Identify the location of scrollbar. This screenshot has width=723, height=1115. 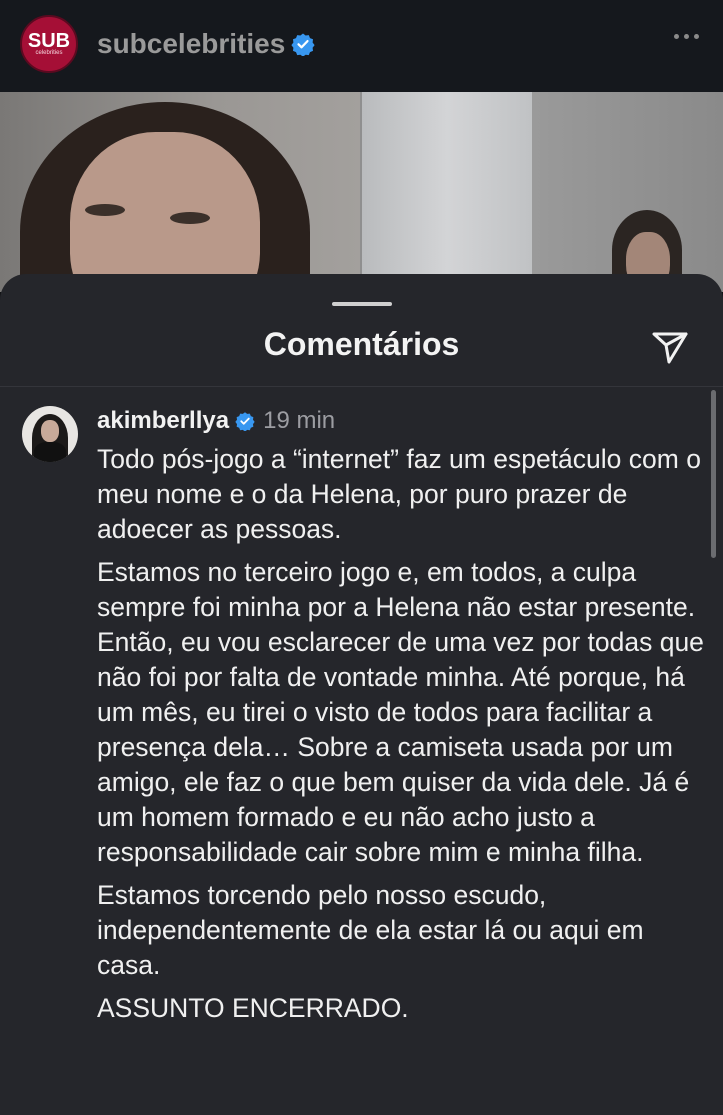
(713, 474).